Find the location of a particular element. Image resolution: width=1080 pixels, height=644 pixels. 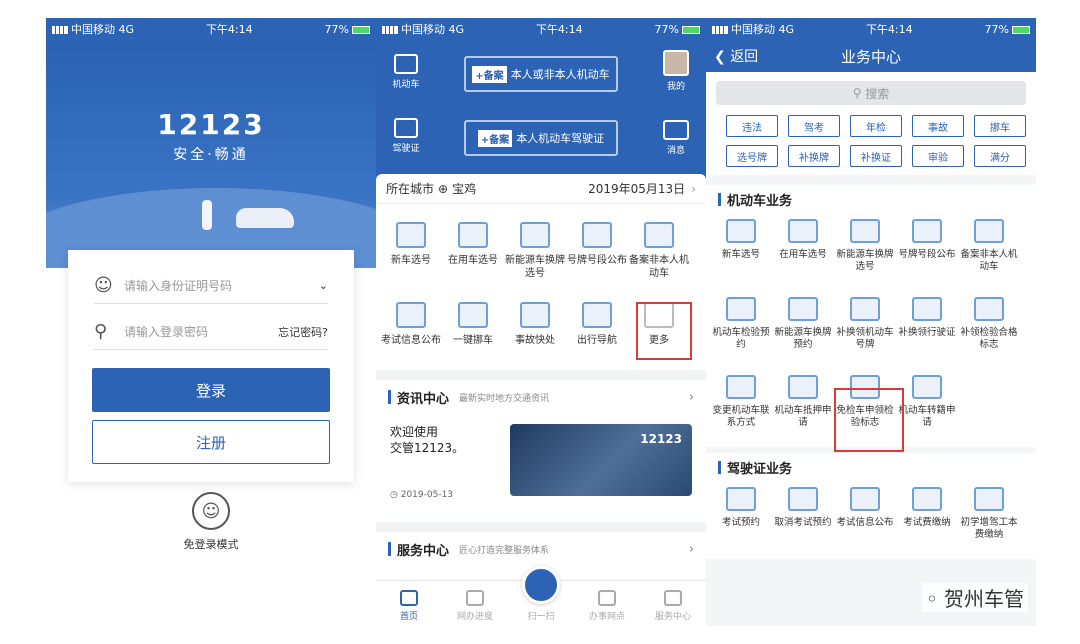

guest-mode-label: 免登录模式 is located at coordinates (211, 544).